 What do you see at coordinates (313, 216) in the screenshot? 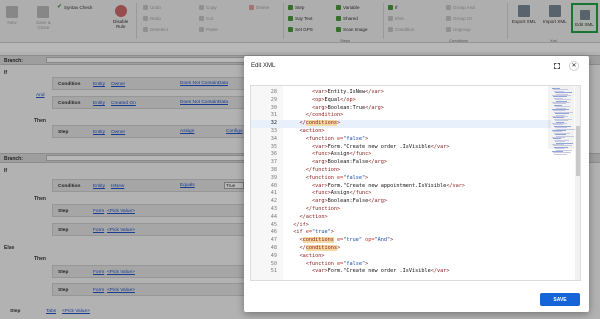
I see `code-text: </action>` at bounding box center [313, 216].